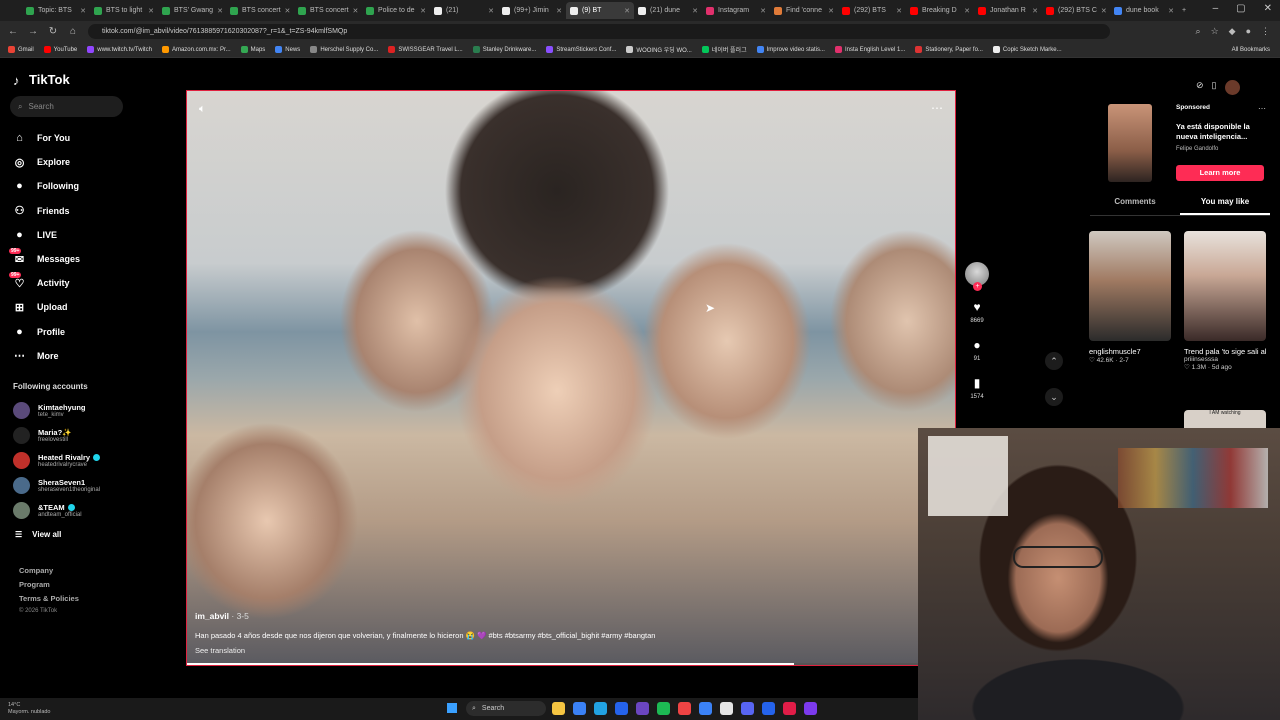 This screenshot has height=720, width=1280. What do you see at coordinates (41, 80) in the screenshot?
I see `tiktok-logo: ♪ TikTok` at bounding box center [41, 80].